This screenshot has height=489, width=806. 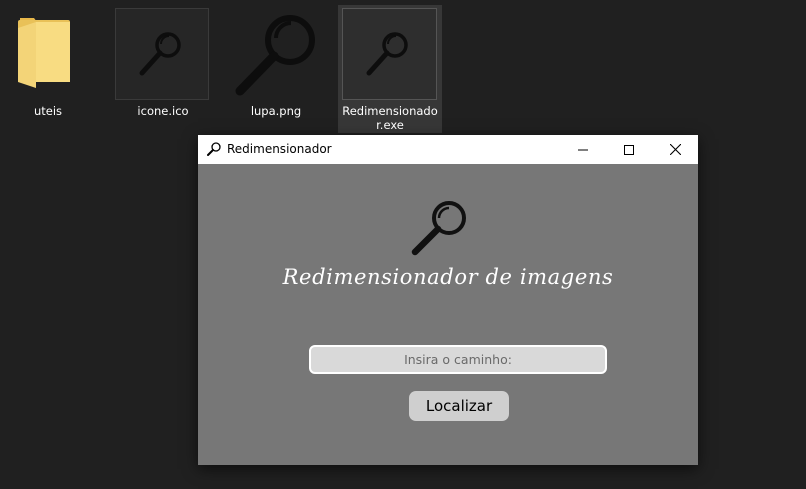 What do you see at coordinates (48, 111) in the screenshot?
I see `desktop-item-label: uteis` at bounding box center [48, 111].